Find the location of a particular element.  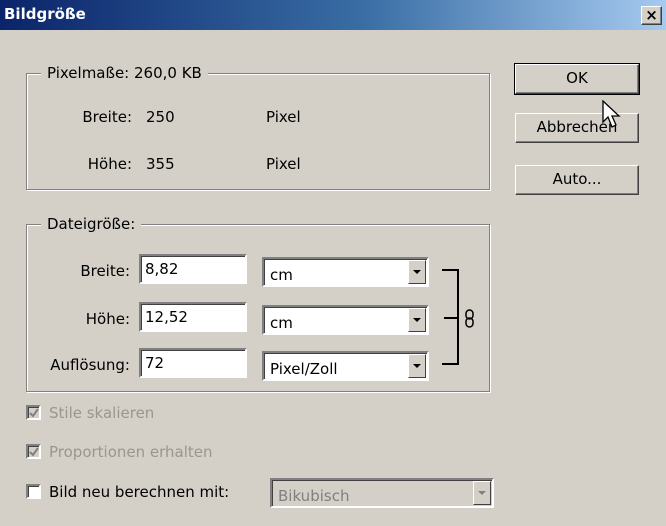

resample-method-value: Bikubisch is located at coordinates (314, 496).